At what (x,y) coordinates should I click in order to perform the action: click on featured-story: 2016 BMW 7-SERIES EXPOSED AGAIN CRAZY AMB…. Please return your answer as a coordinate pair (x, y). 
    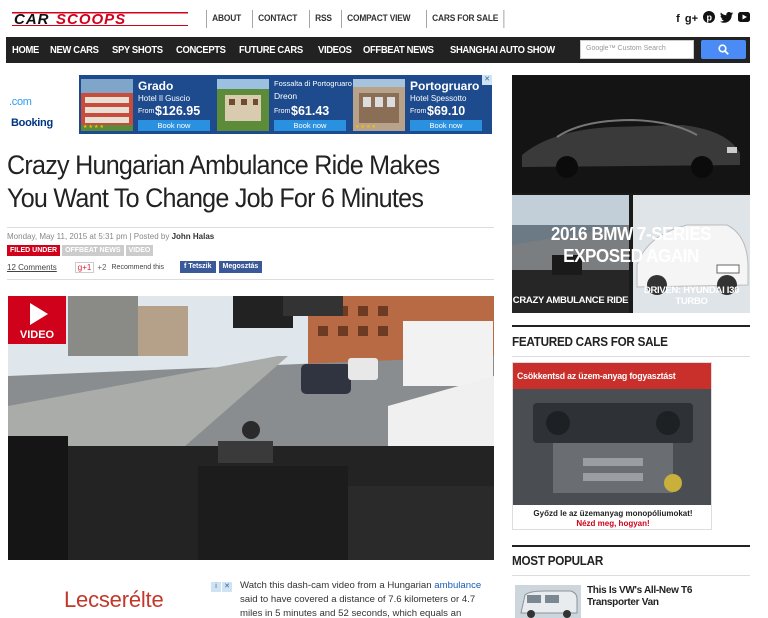
    Looking at the image, I should click on (631, 194).